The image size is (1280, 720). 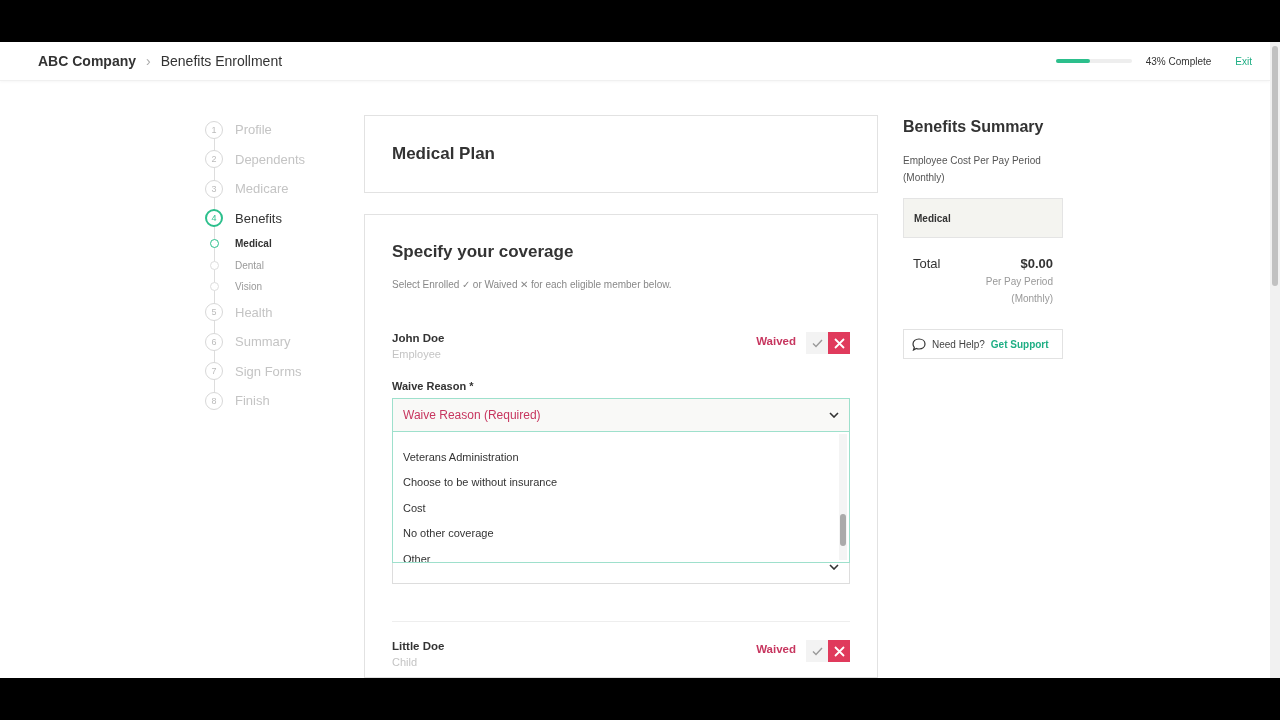 I want to click on company-name: ABC Company, so click(x=87, y=61).